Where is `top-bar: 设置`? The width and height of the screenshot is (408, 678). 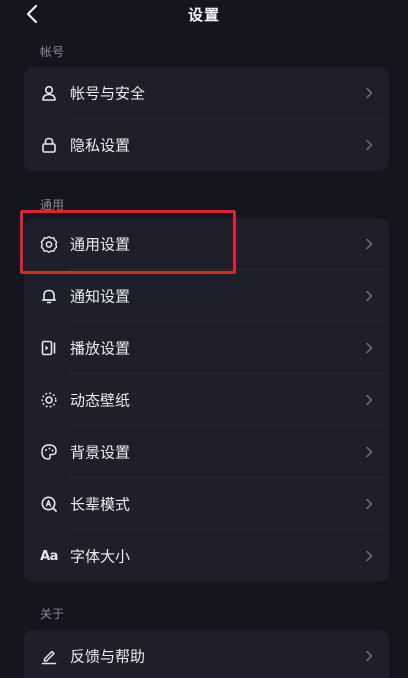
top-bar: 设置 is located at coordinates (204, 15).